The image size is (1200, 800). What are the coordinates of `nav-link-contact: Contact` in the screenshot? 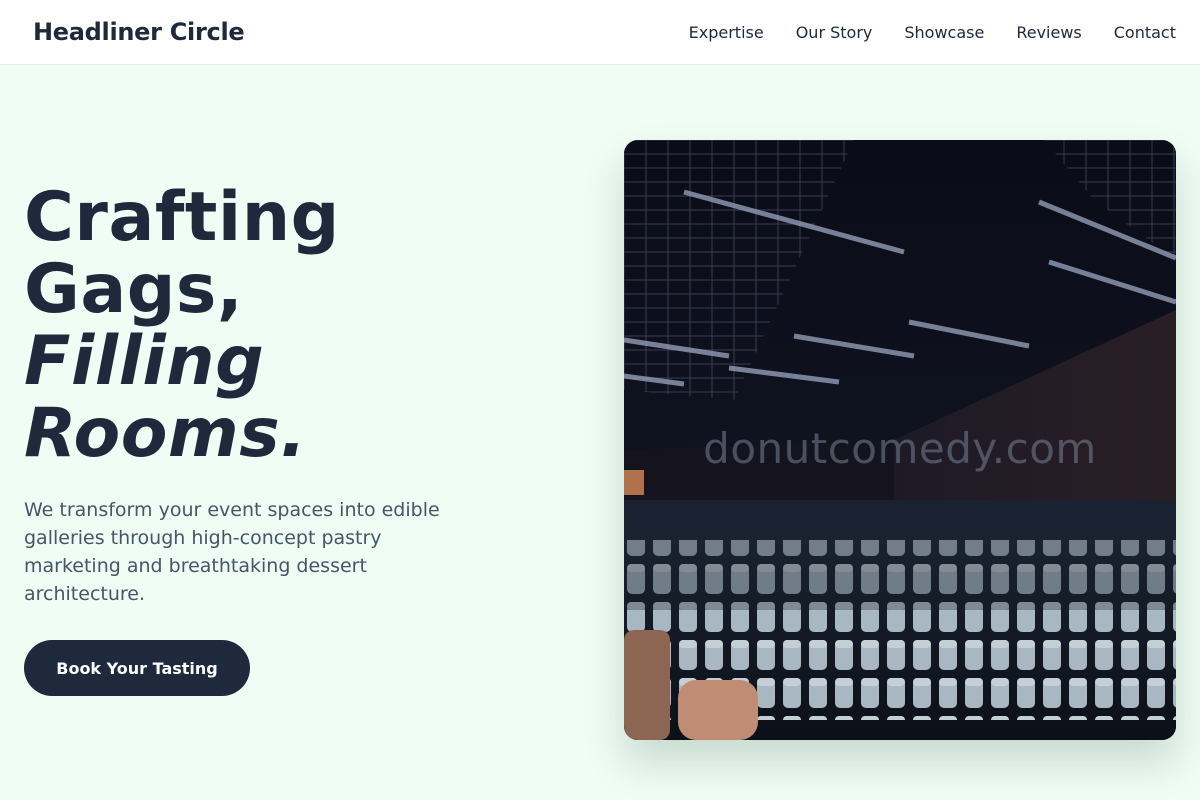 It's located at (1145, 32).